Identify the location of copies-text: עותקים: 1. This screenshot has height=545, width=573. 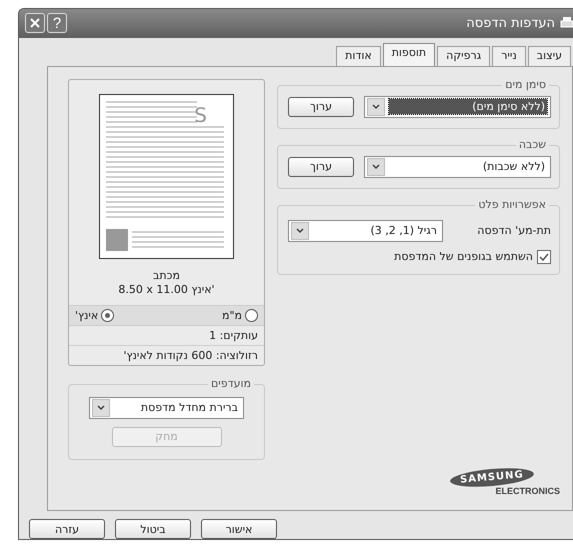
(166, 334).